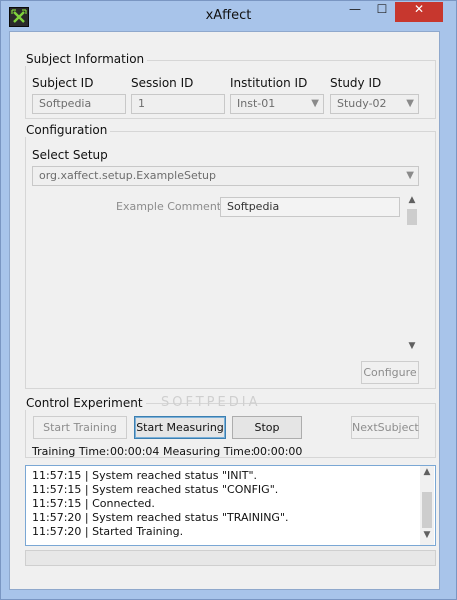 This screenshot has height=600, width=457. Describe the element at coordinates (108, 531) in the screenshot. I see `log-line: 11:57:20 | Started Training.` at that location.